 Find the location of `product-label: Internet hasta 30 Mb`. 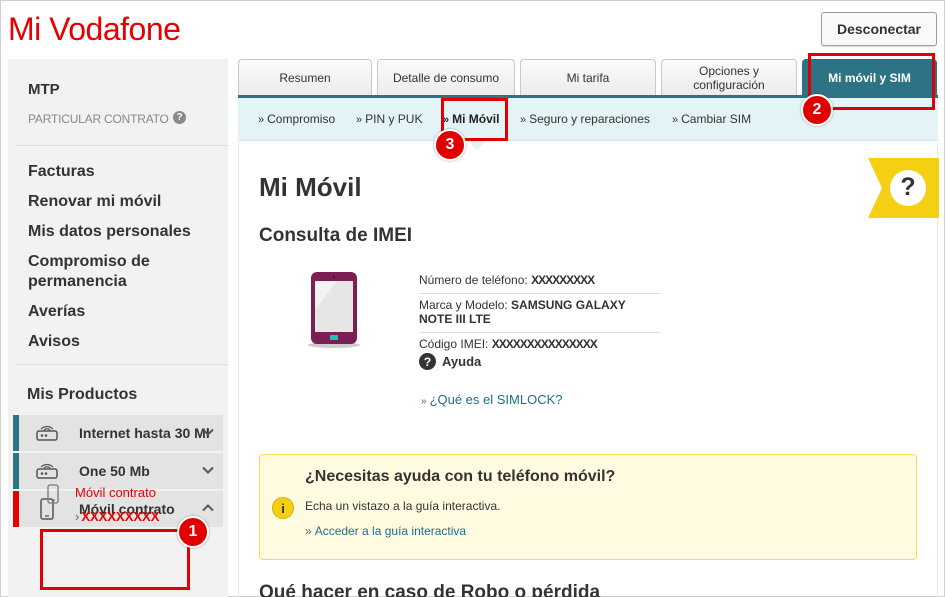

product-label: Internet hasta 30 Mb is located at coordinates (144, 433).